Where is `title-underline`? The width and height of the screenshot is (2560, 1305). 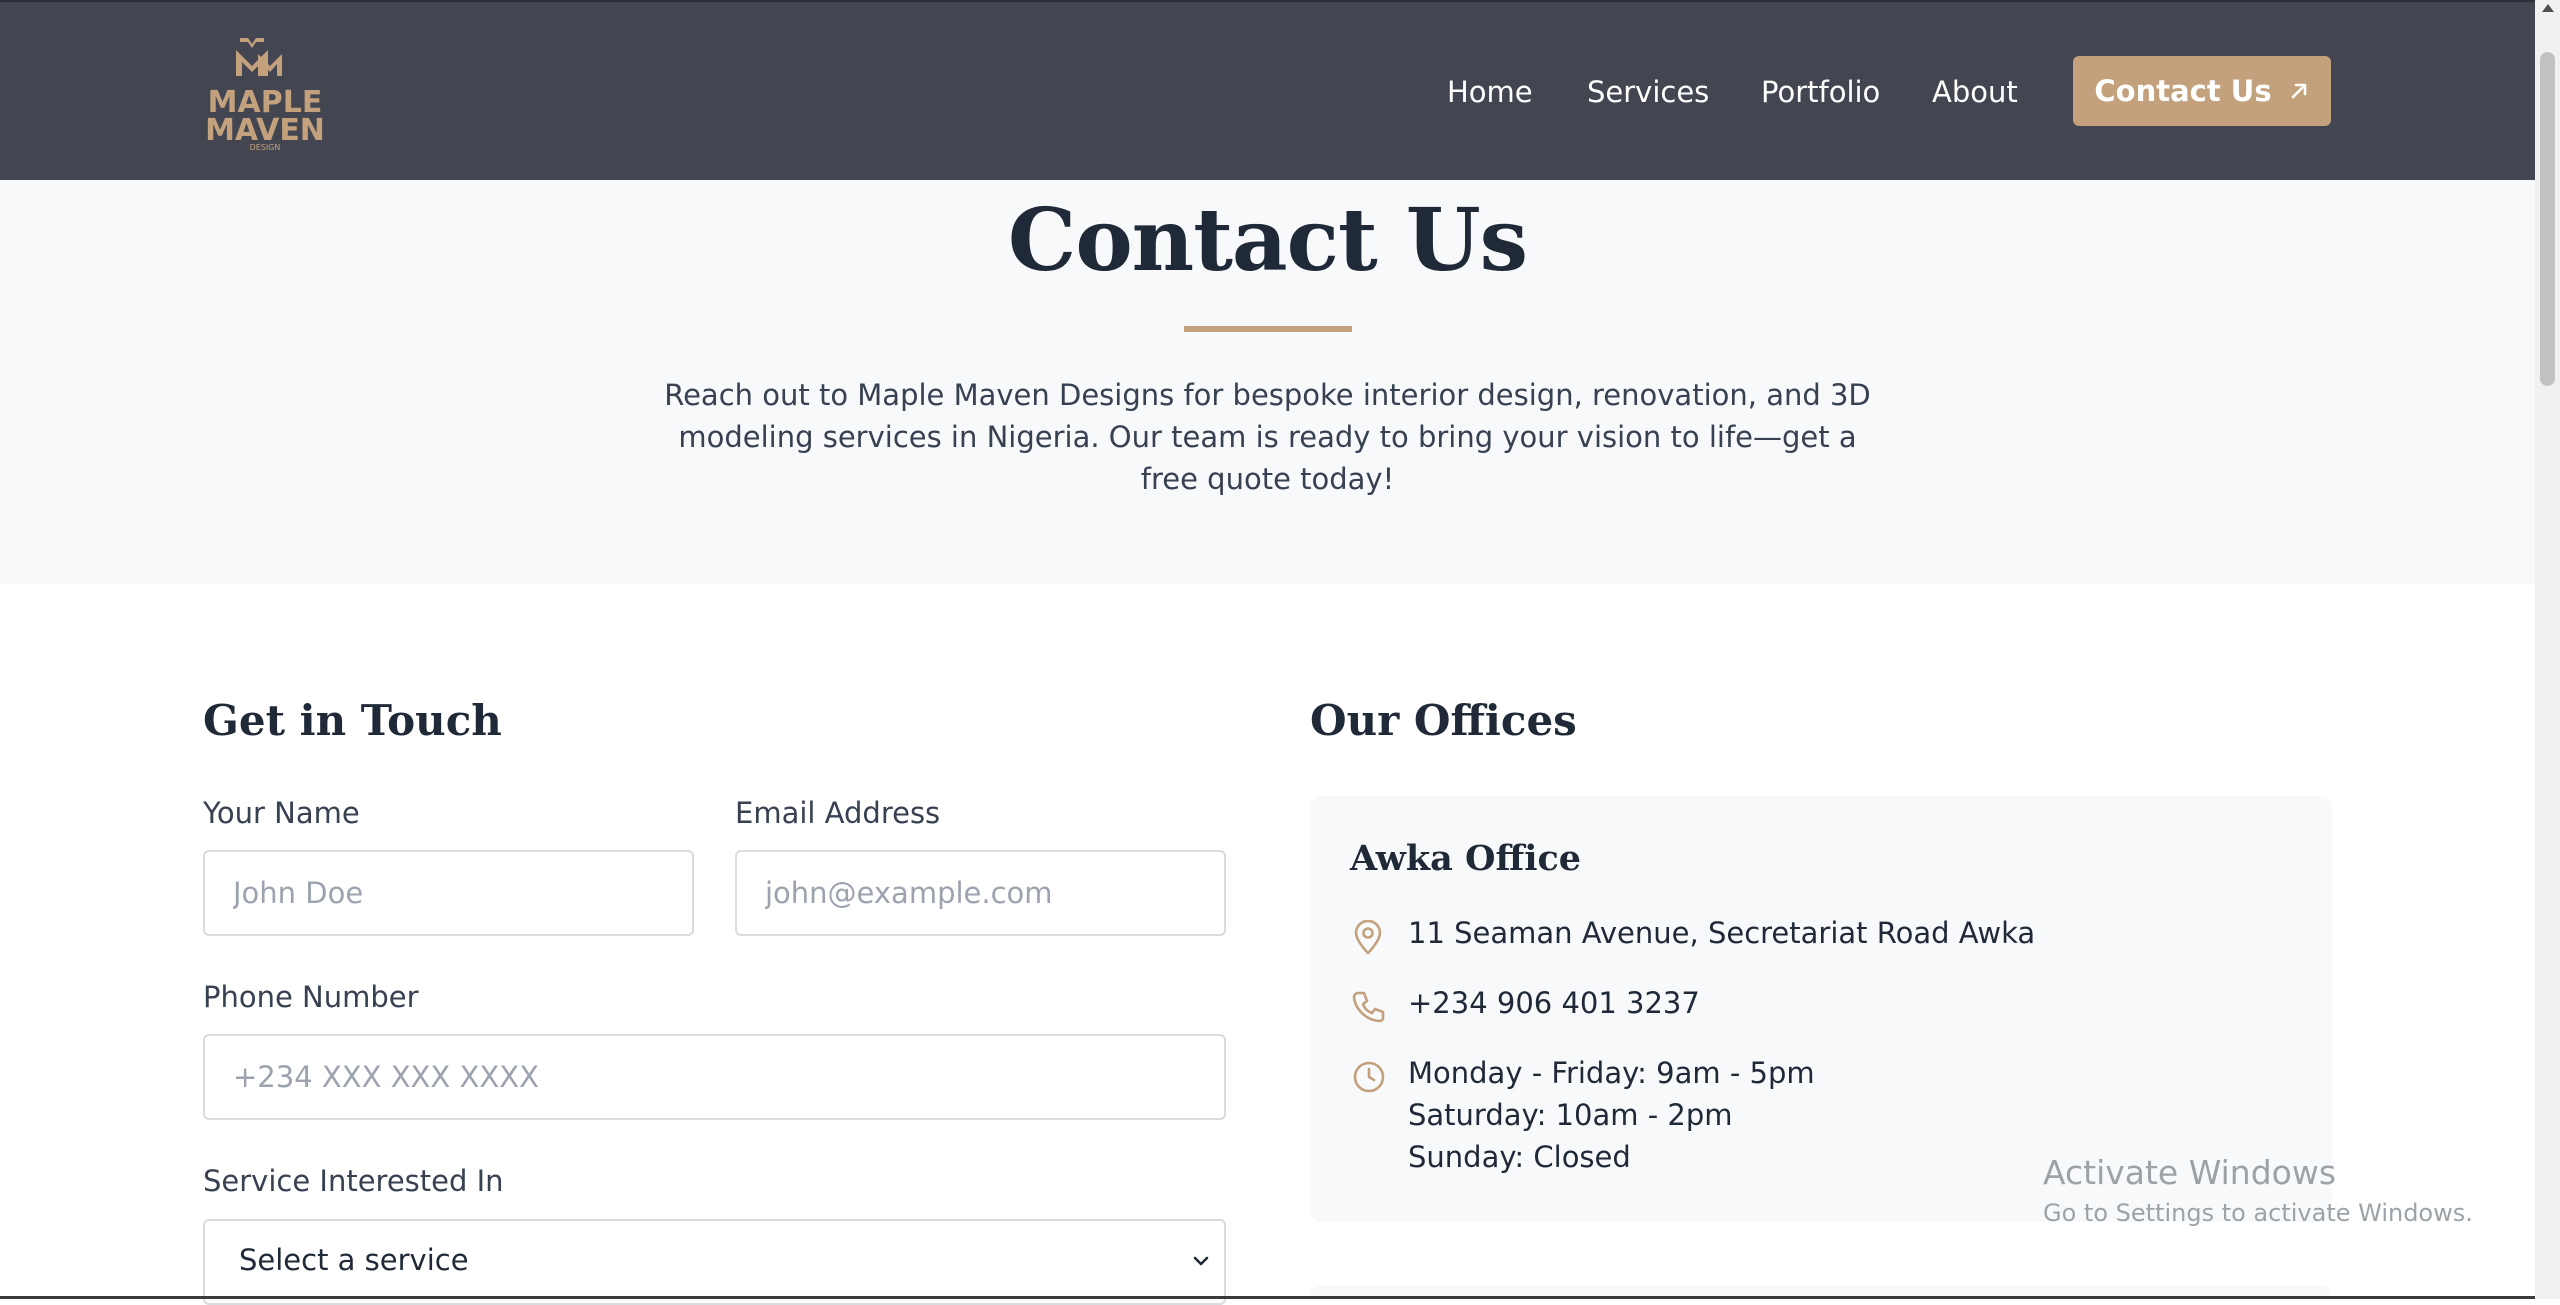
title-underline is located at coordinates (1268, 329).